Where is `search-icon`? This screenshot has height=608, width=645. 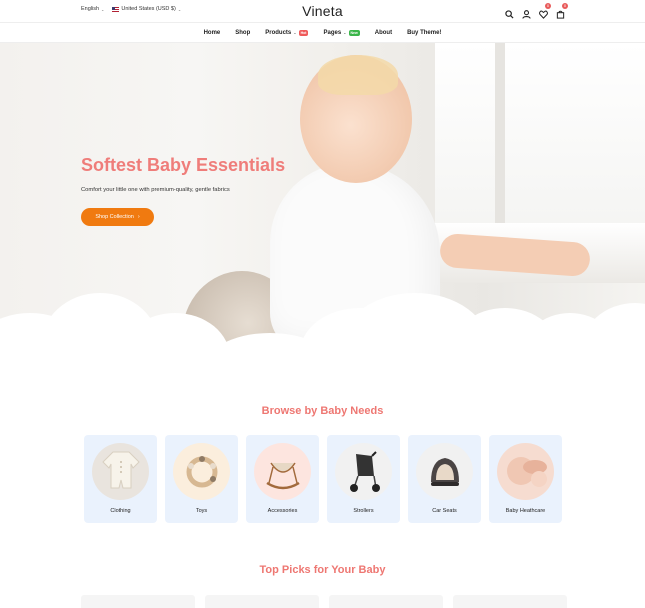
search-icon is located at coordinates (509, 12).